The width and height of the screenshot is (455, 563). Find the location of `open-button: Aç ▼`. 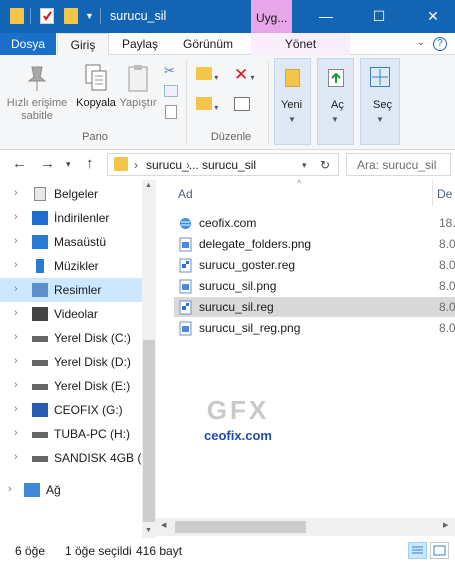

open-button: Aç ▼ is located at coordinates (335, 101).